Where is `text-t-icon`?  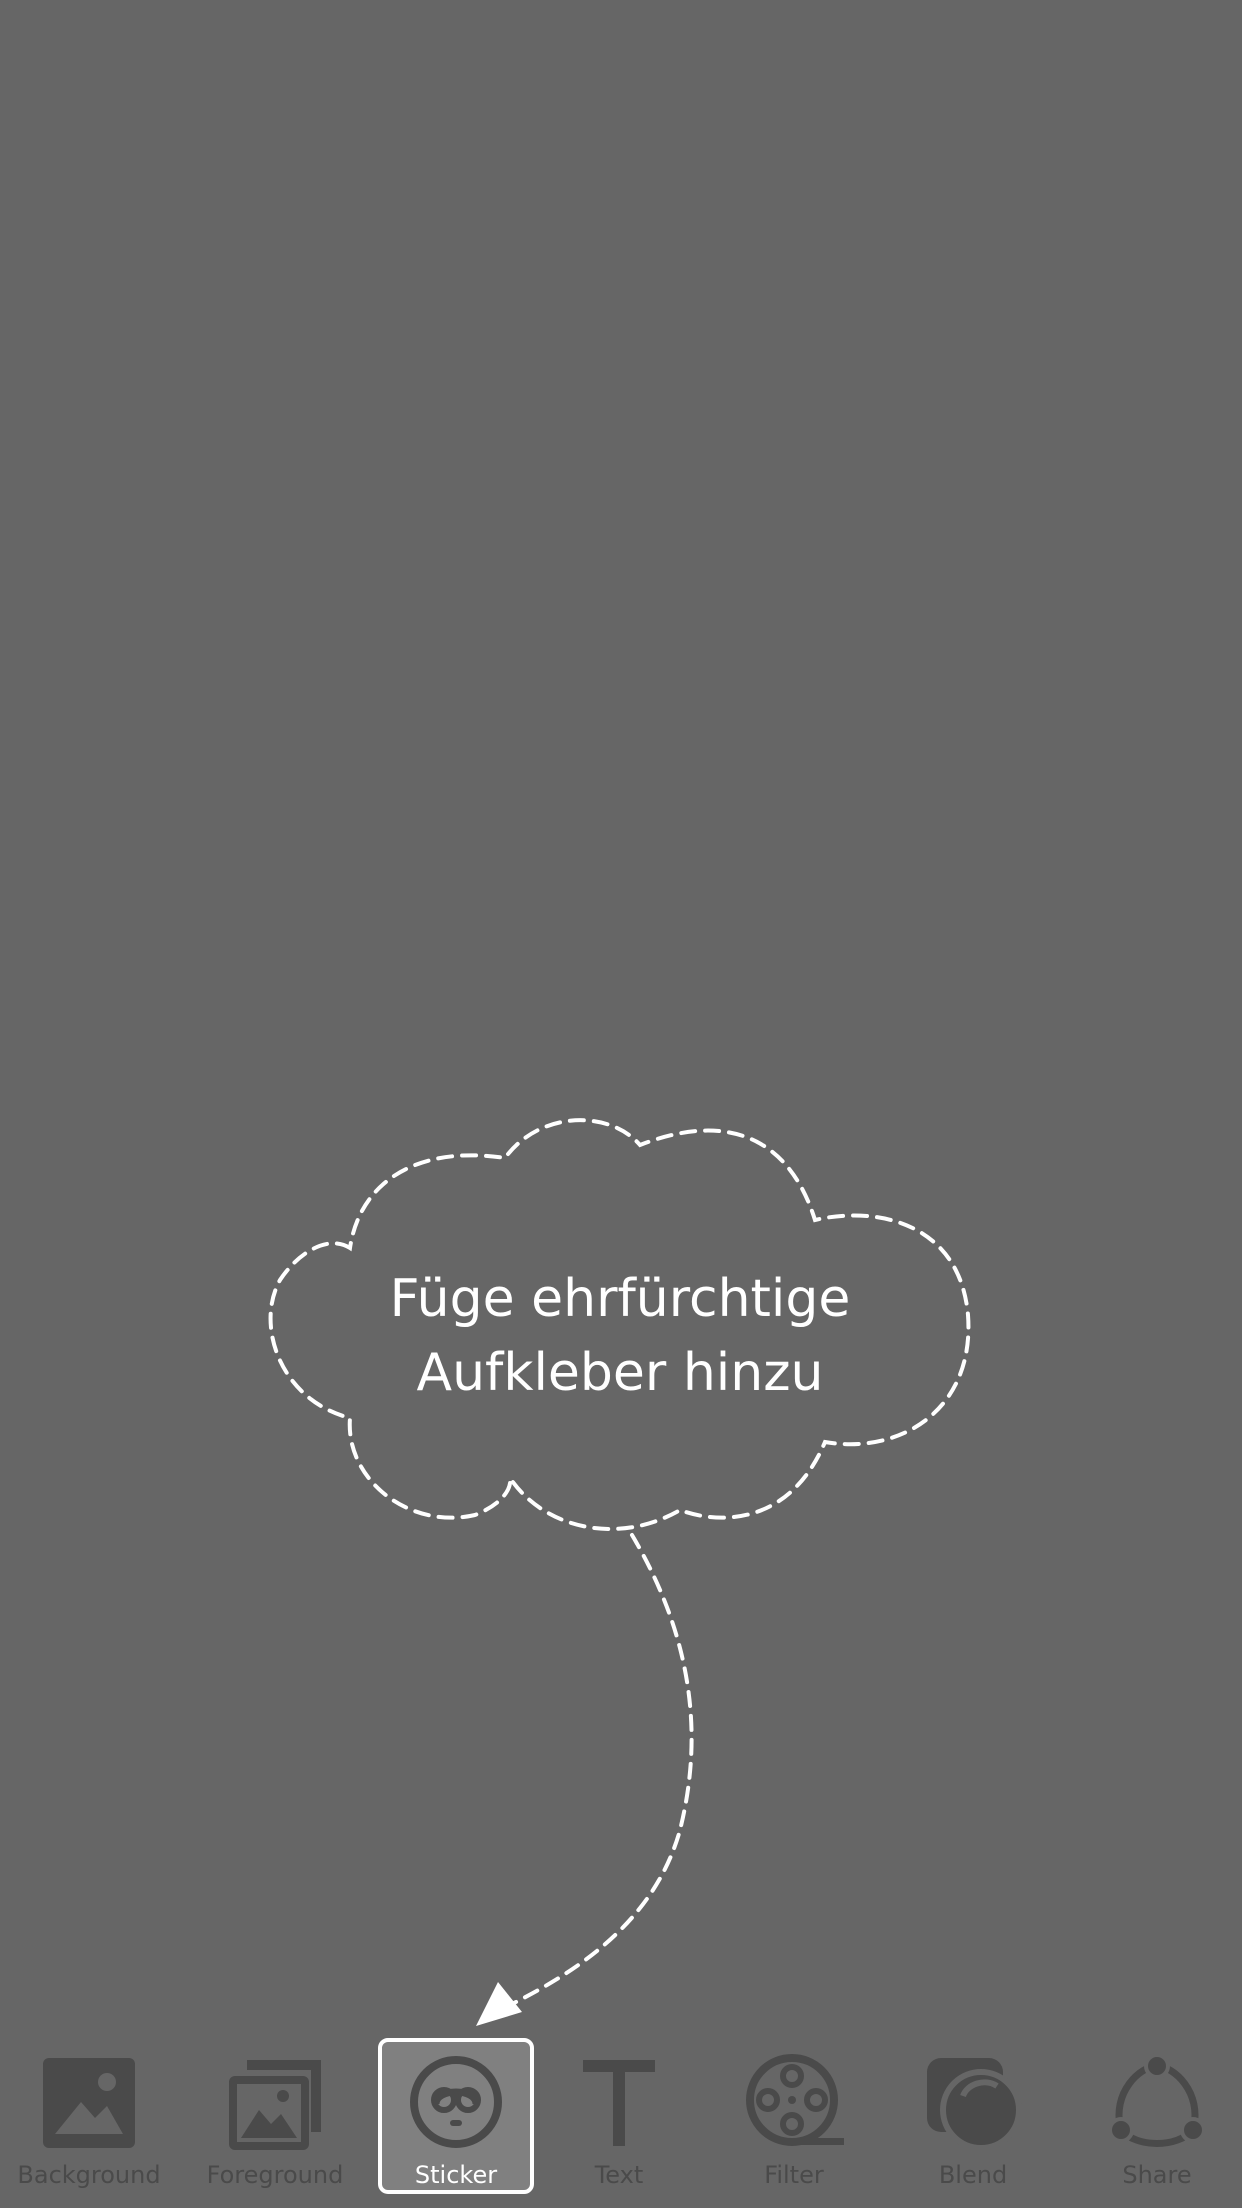 text-t-icon is located at coordinates (619, 2103).